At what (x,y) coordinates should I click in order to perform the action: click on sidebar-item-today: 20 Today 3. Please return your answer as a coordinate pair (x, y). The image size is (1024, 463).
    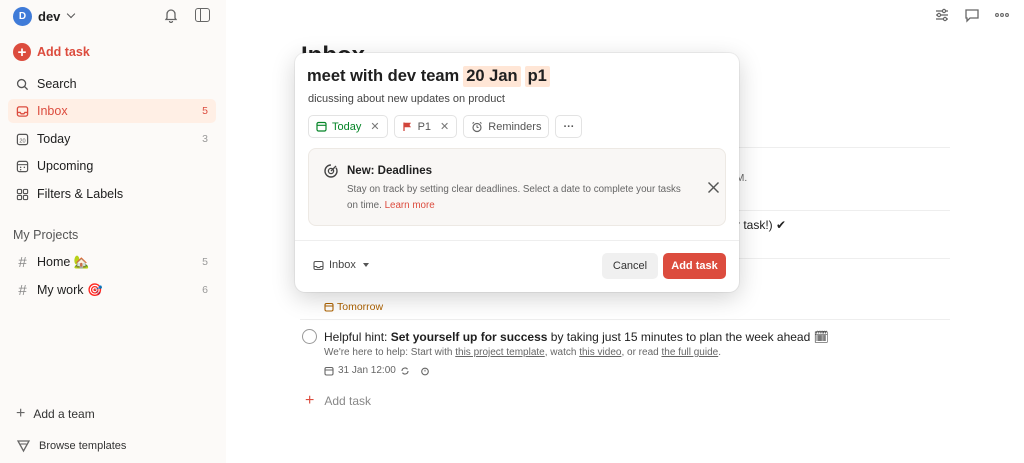
    Looking at the image, I should click on (112, 139).